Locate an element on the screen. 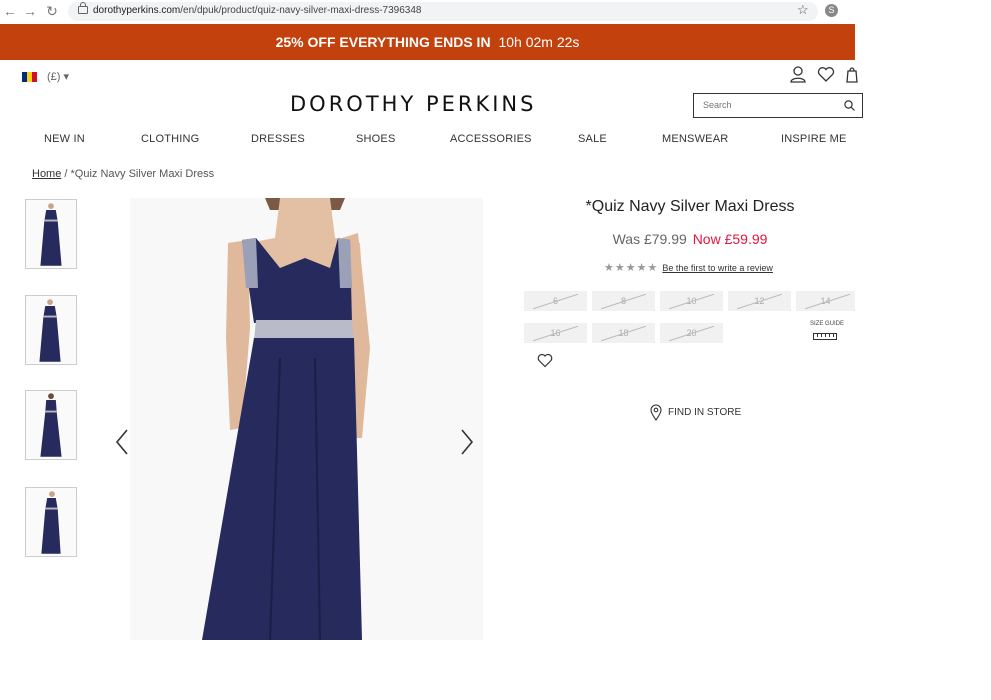 The image size is (991, 700). was-price: Was £79.99 is located at coordinates (649, 239).